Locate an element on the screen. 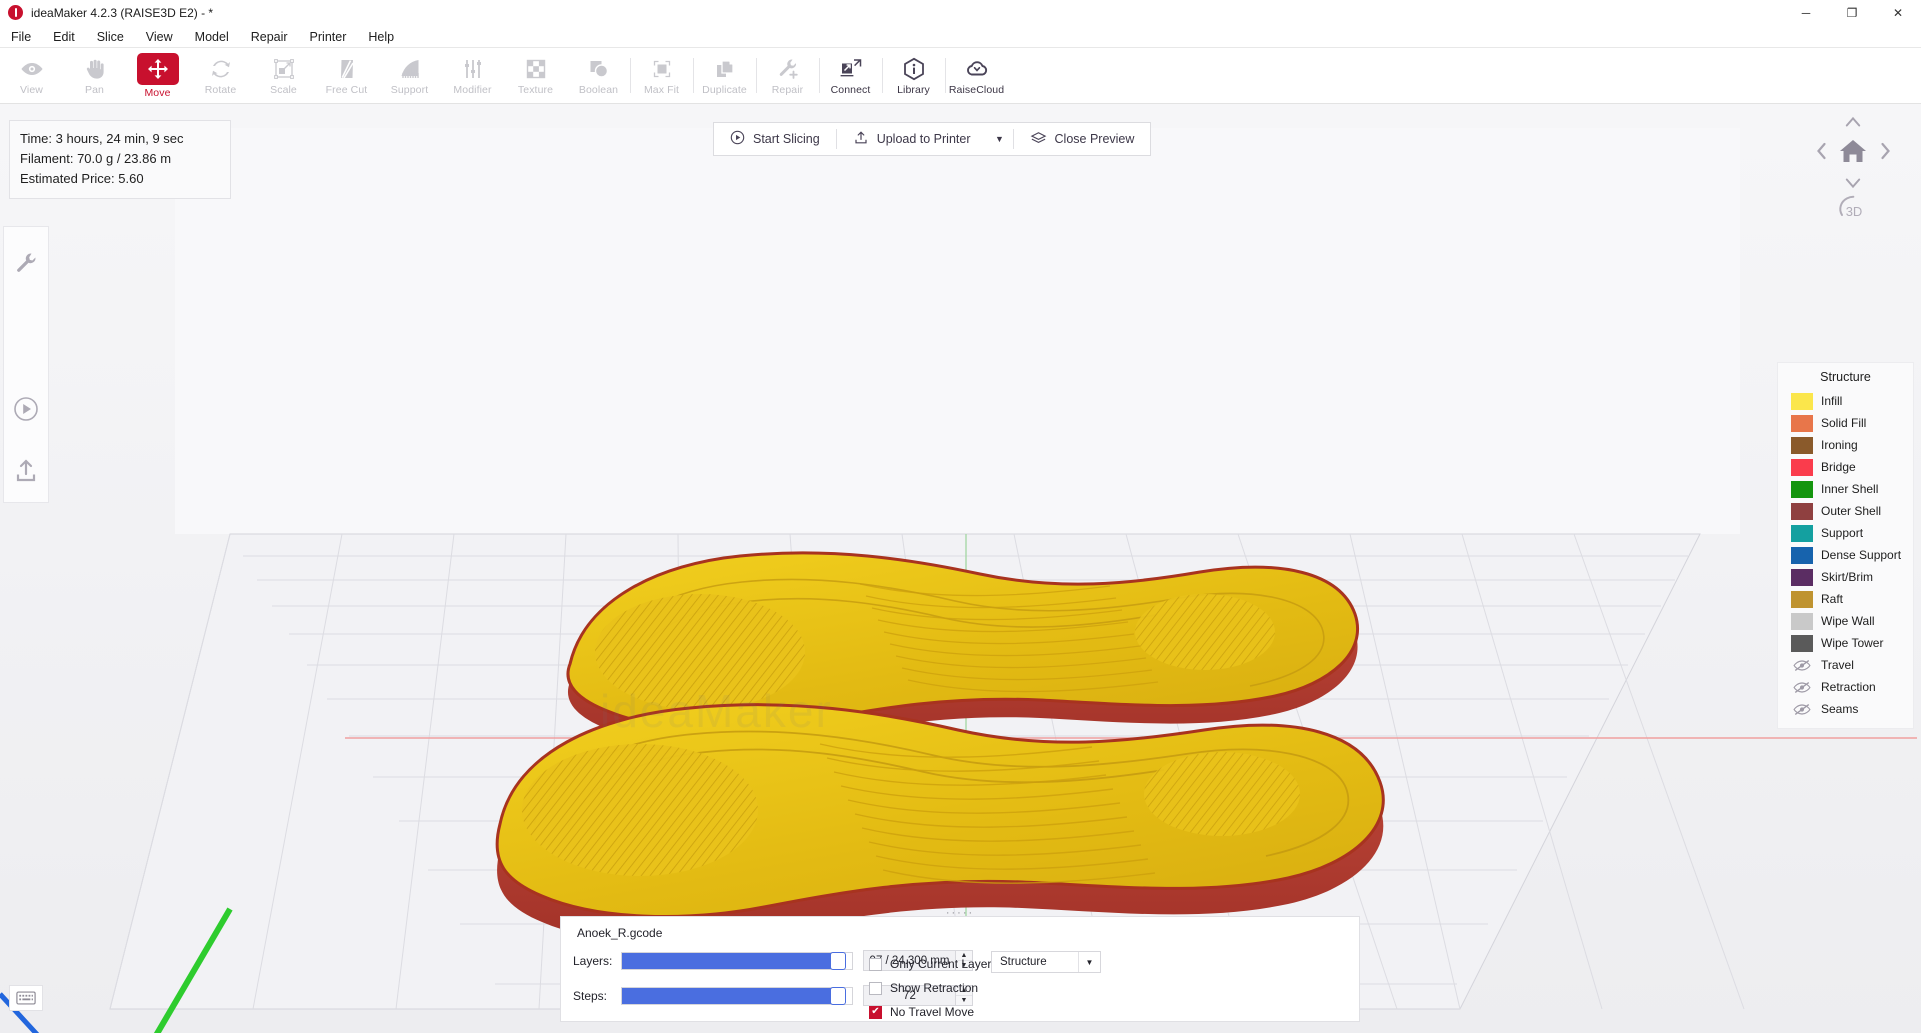 The height and width of the screenshot is (1033, 1921). tool-label: Max Fit is located at coordinates (661, 89).